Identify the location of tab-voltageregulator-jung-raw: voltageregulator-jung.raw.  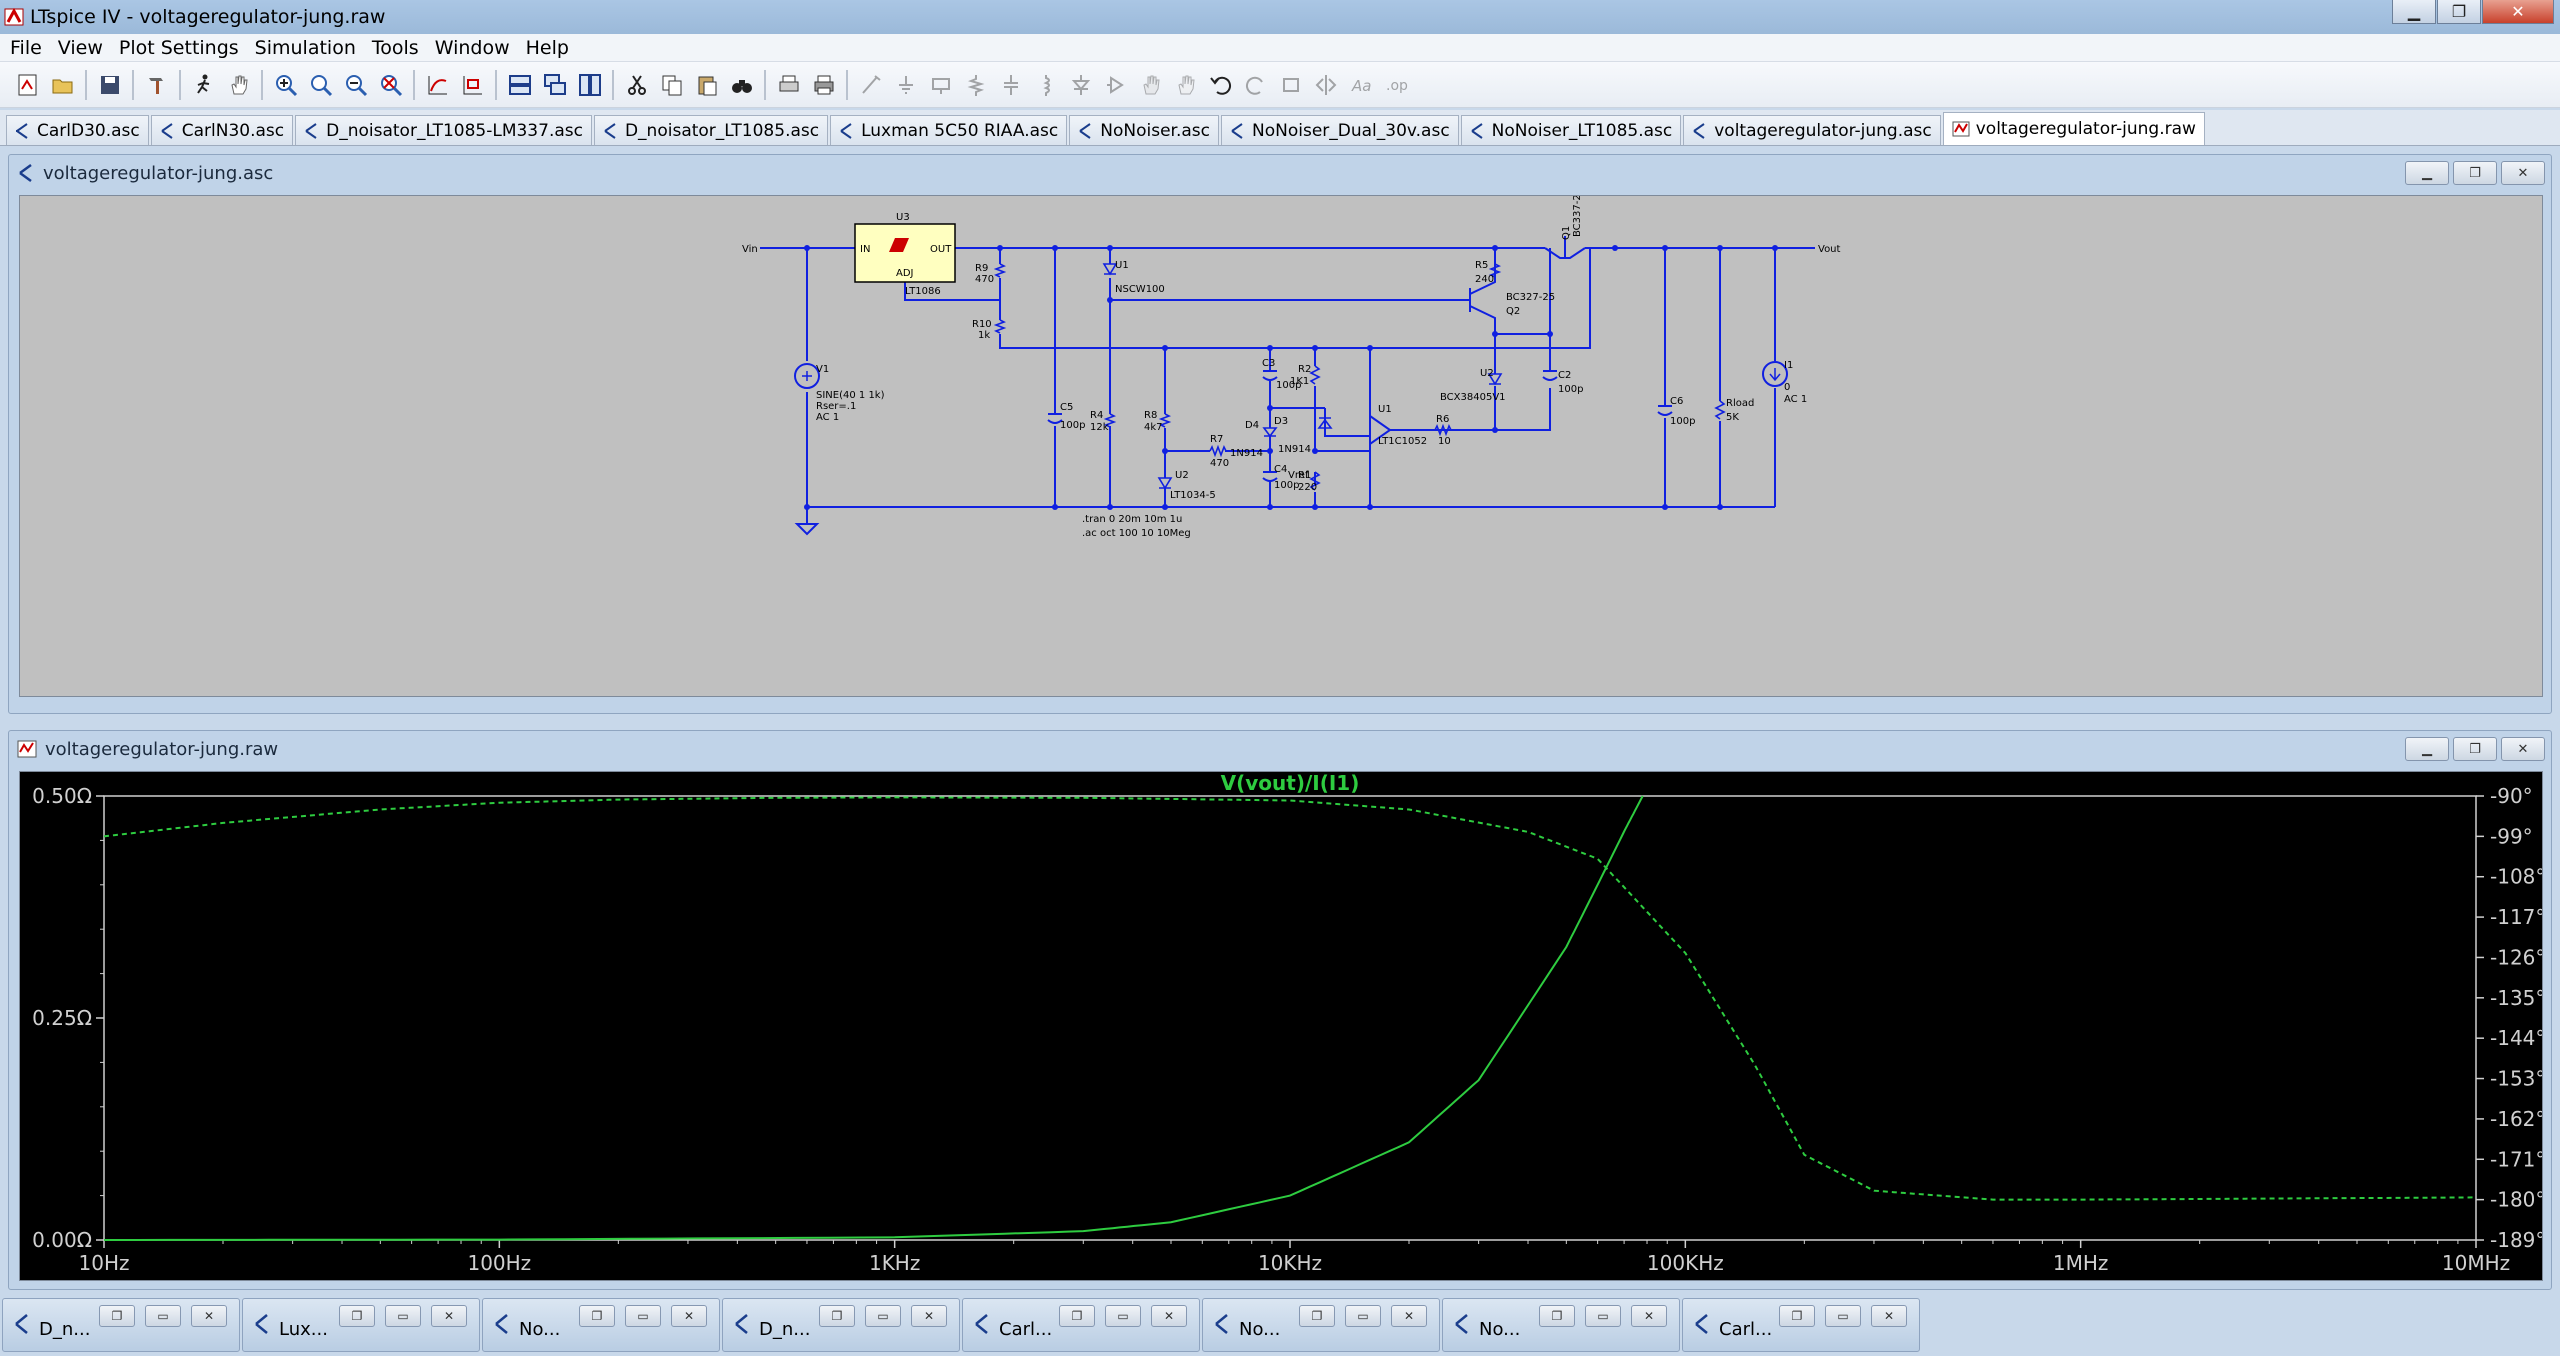
(2073, 128).